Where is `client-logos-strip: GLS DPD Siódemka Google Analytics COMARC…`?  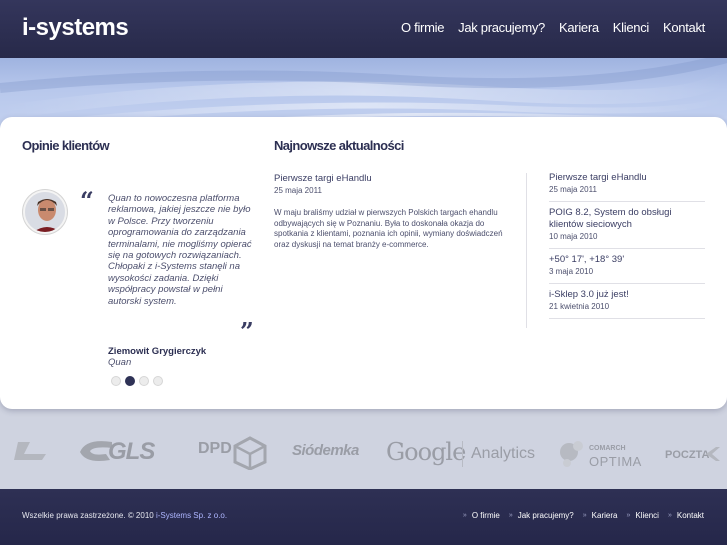
client-logos-strip: GLS DPD Siódemka Google Analytics COMARC… is located at coordinates (363, 452).